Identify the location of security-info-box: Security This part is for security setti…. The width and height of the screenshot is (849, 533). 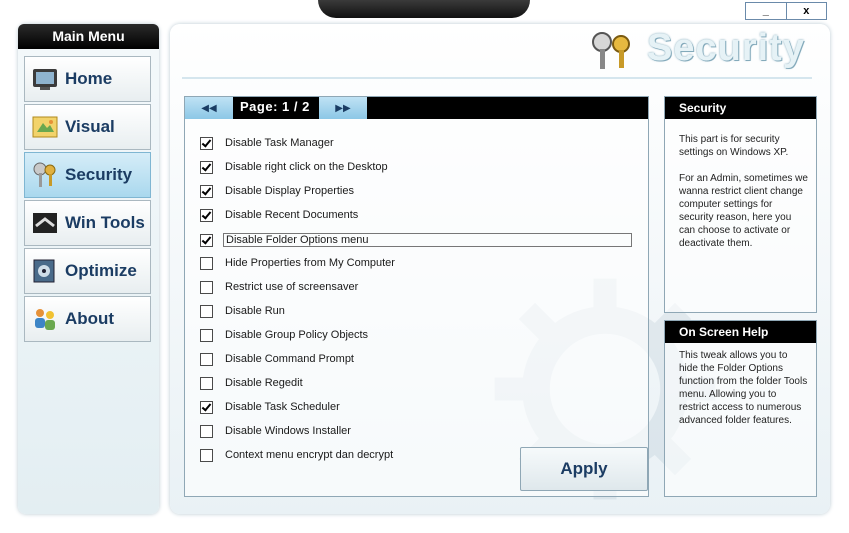
(740, 204).